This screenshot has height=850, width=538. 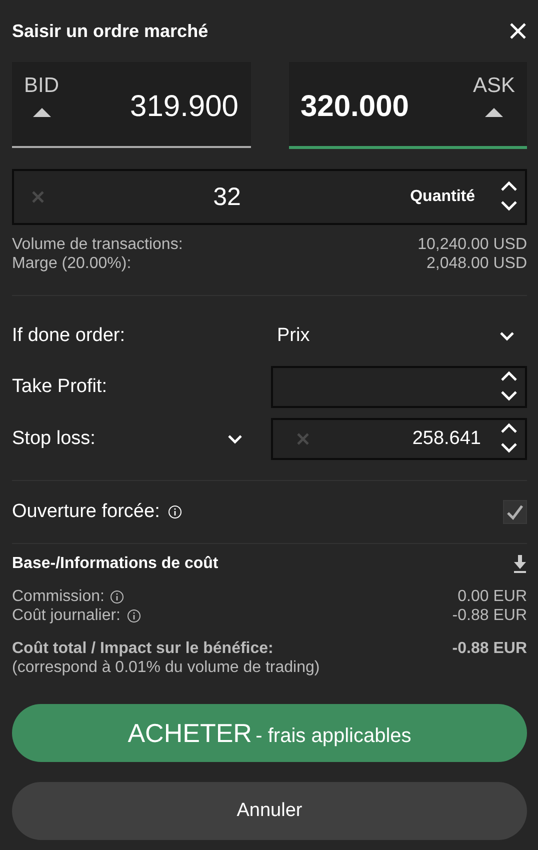 What do you see at coordinates (110, 31) in the screenshot?
I see `dialog-title: Saisir un ordre marché` at bounding box center [110, 31].